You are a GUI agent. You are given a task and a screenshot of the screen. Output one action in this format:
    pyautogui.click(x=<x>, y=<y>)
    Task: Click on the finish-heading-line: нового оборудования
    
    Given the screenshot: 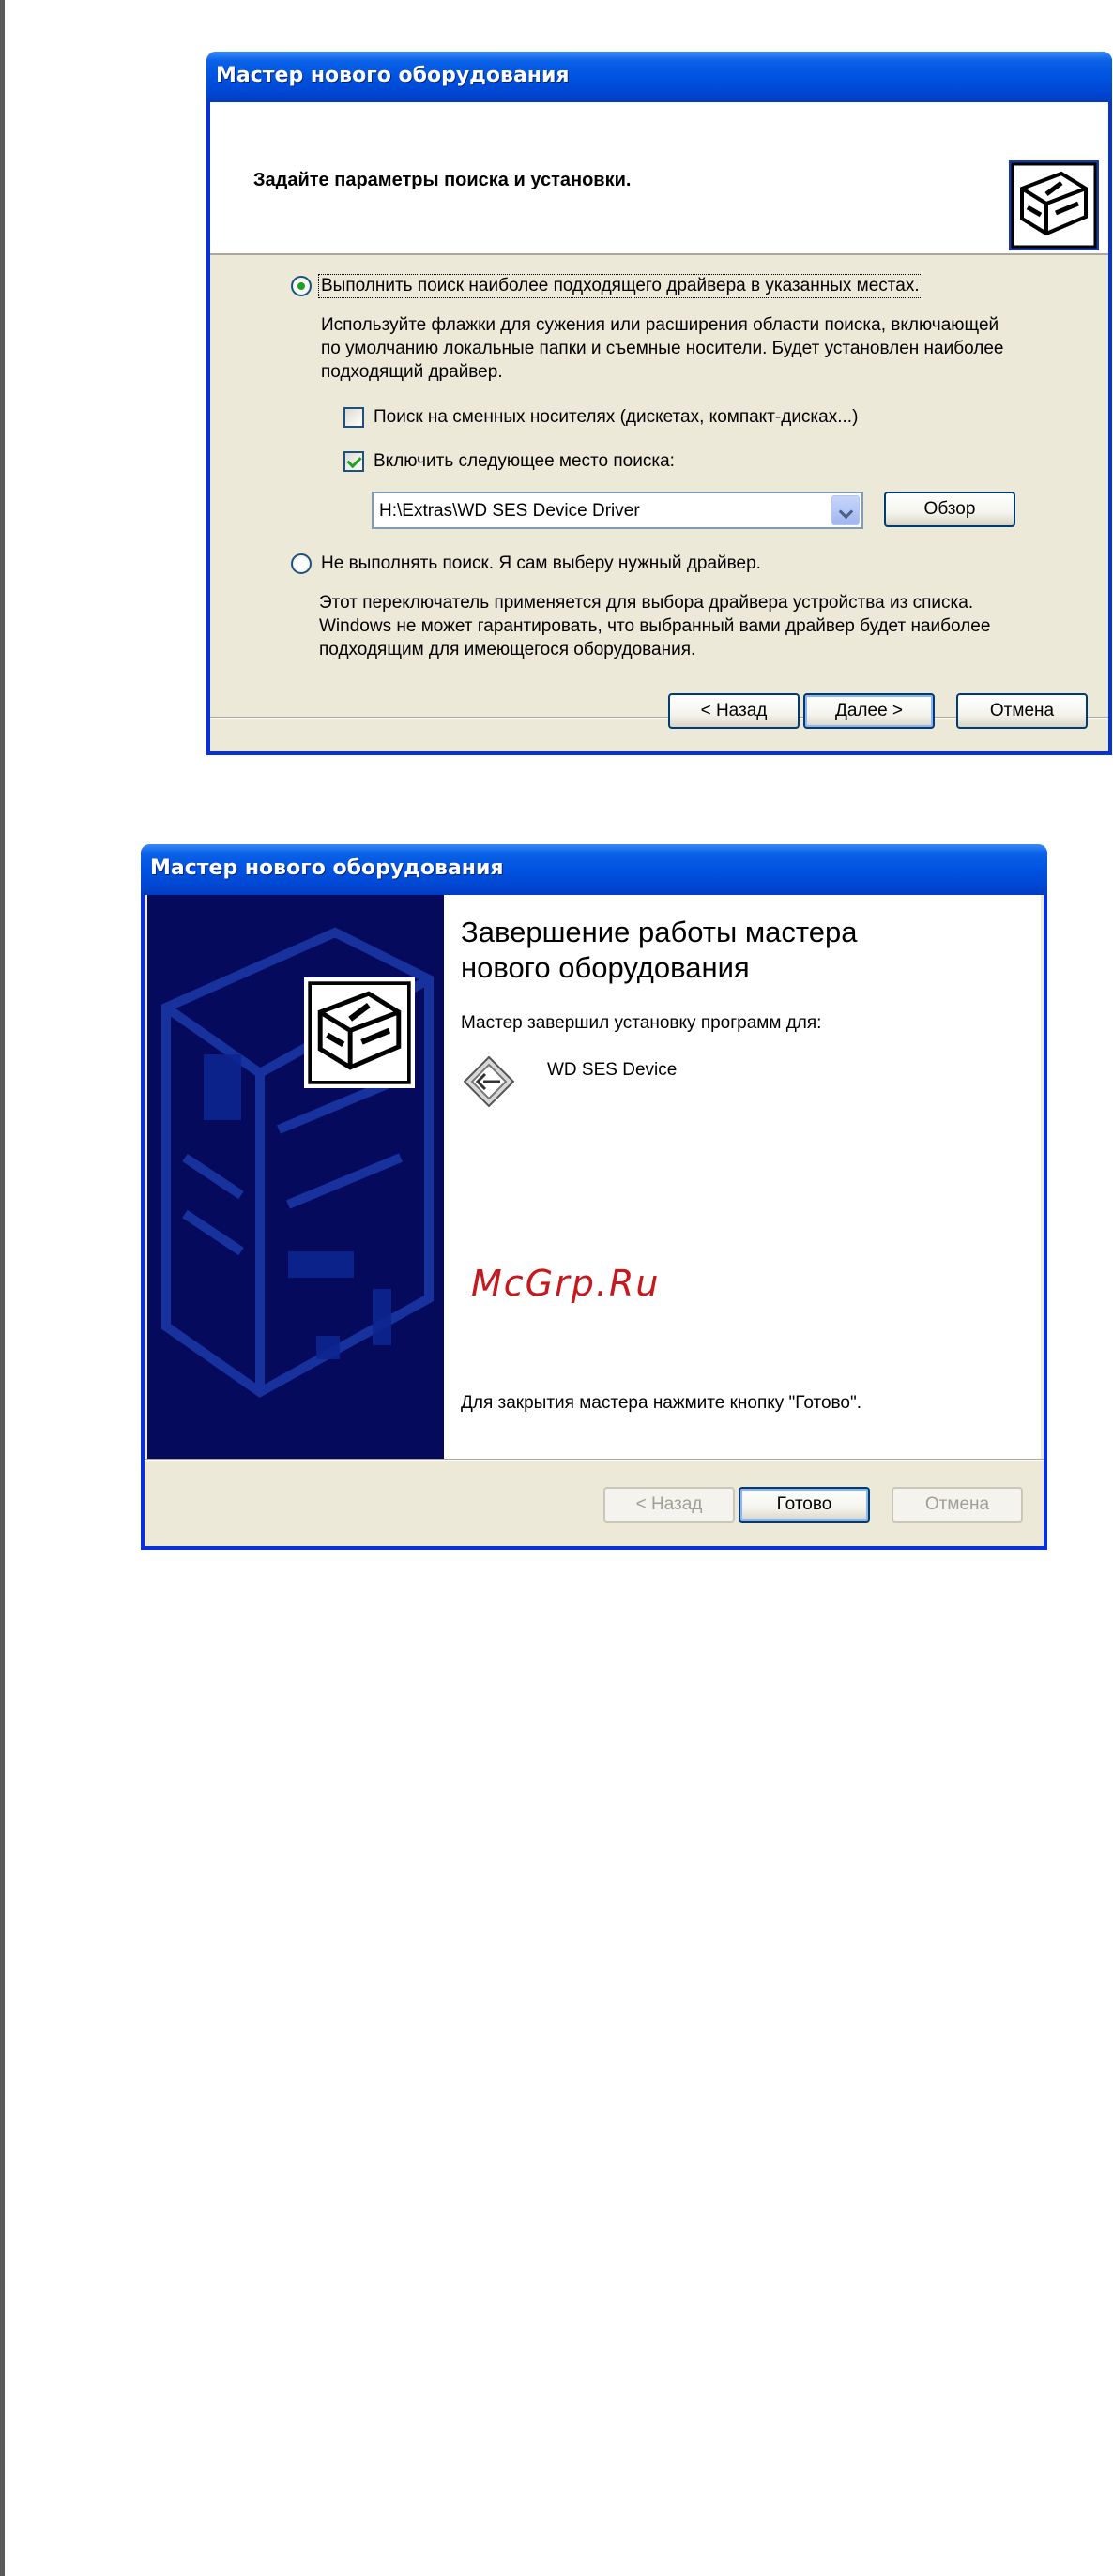 What is the action you would take?
    pyautogui.click(x=605, y=967)
    